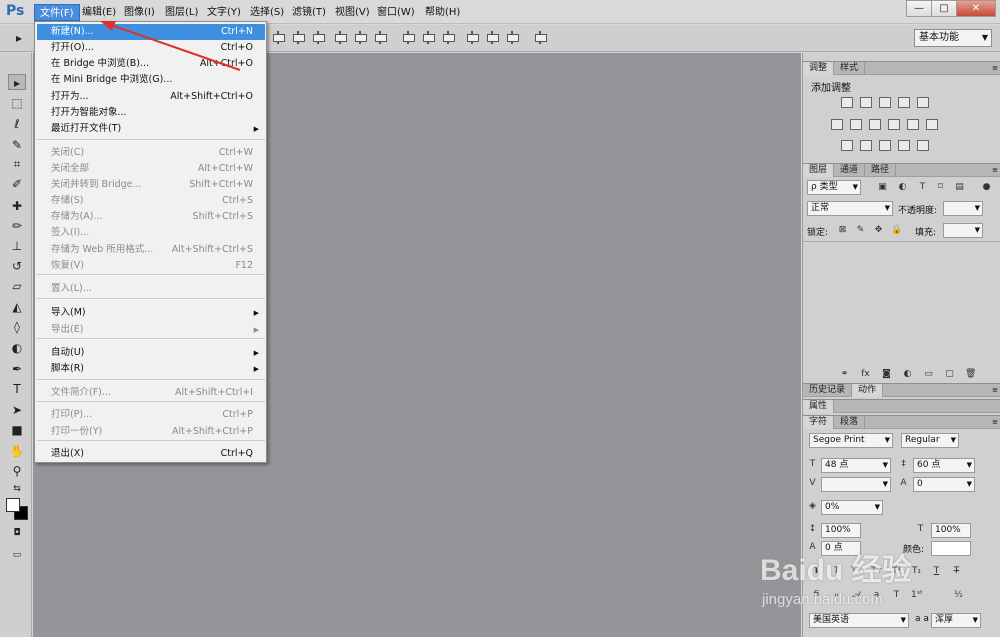  Describe the element at coordinates (19, 38) in the screenshot. I see `move-tool-preset-icon: ▸` at that location.